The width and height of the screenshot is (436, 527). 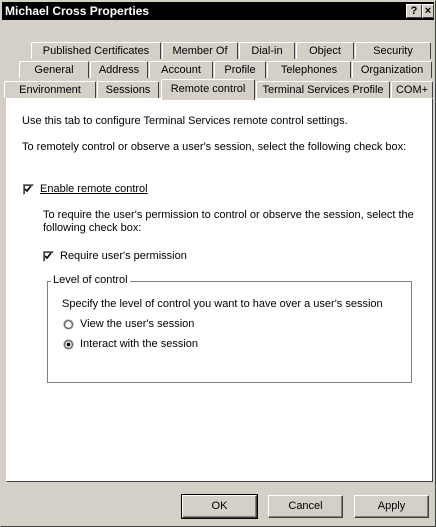 I want to click on view-session-radio, so click(x=68, y=324).